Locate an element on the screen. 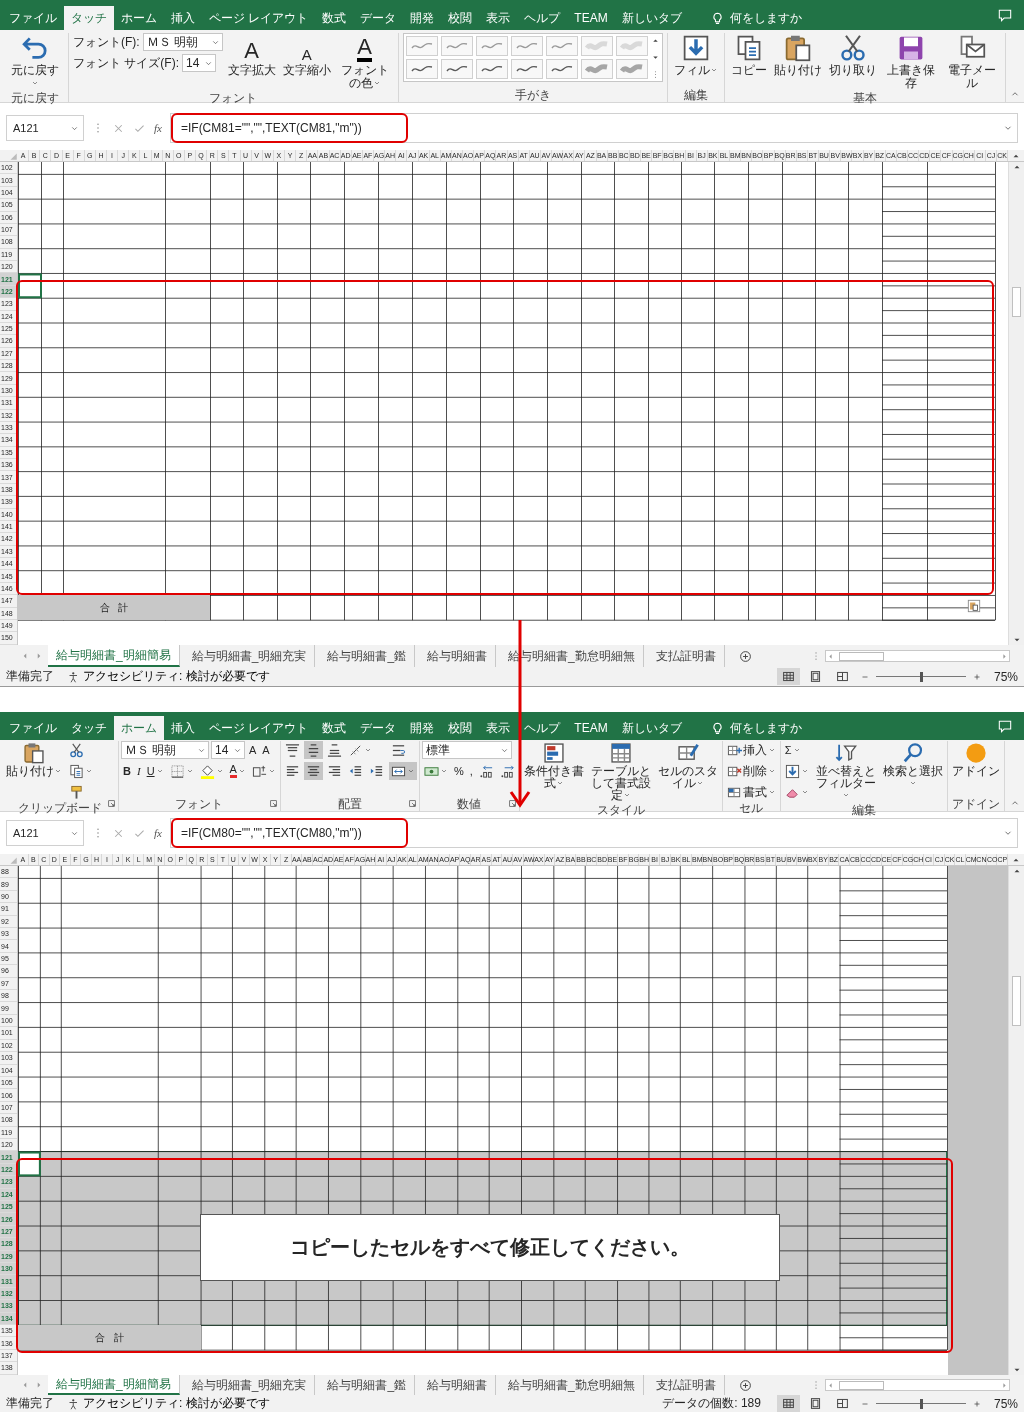 This screenshot has width=1024, height=1412. copy-button: コピー is located at coordinates (748, 56).